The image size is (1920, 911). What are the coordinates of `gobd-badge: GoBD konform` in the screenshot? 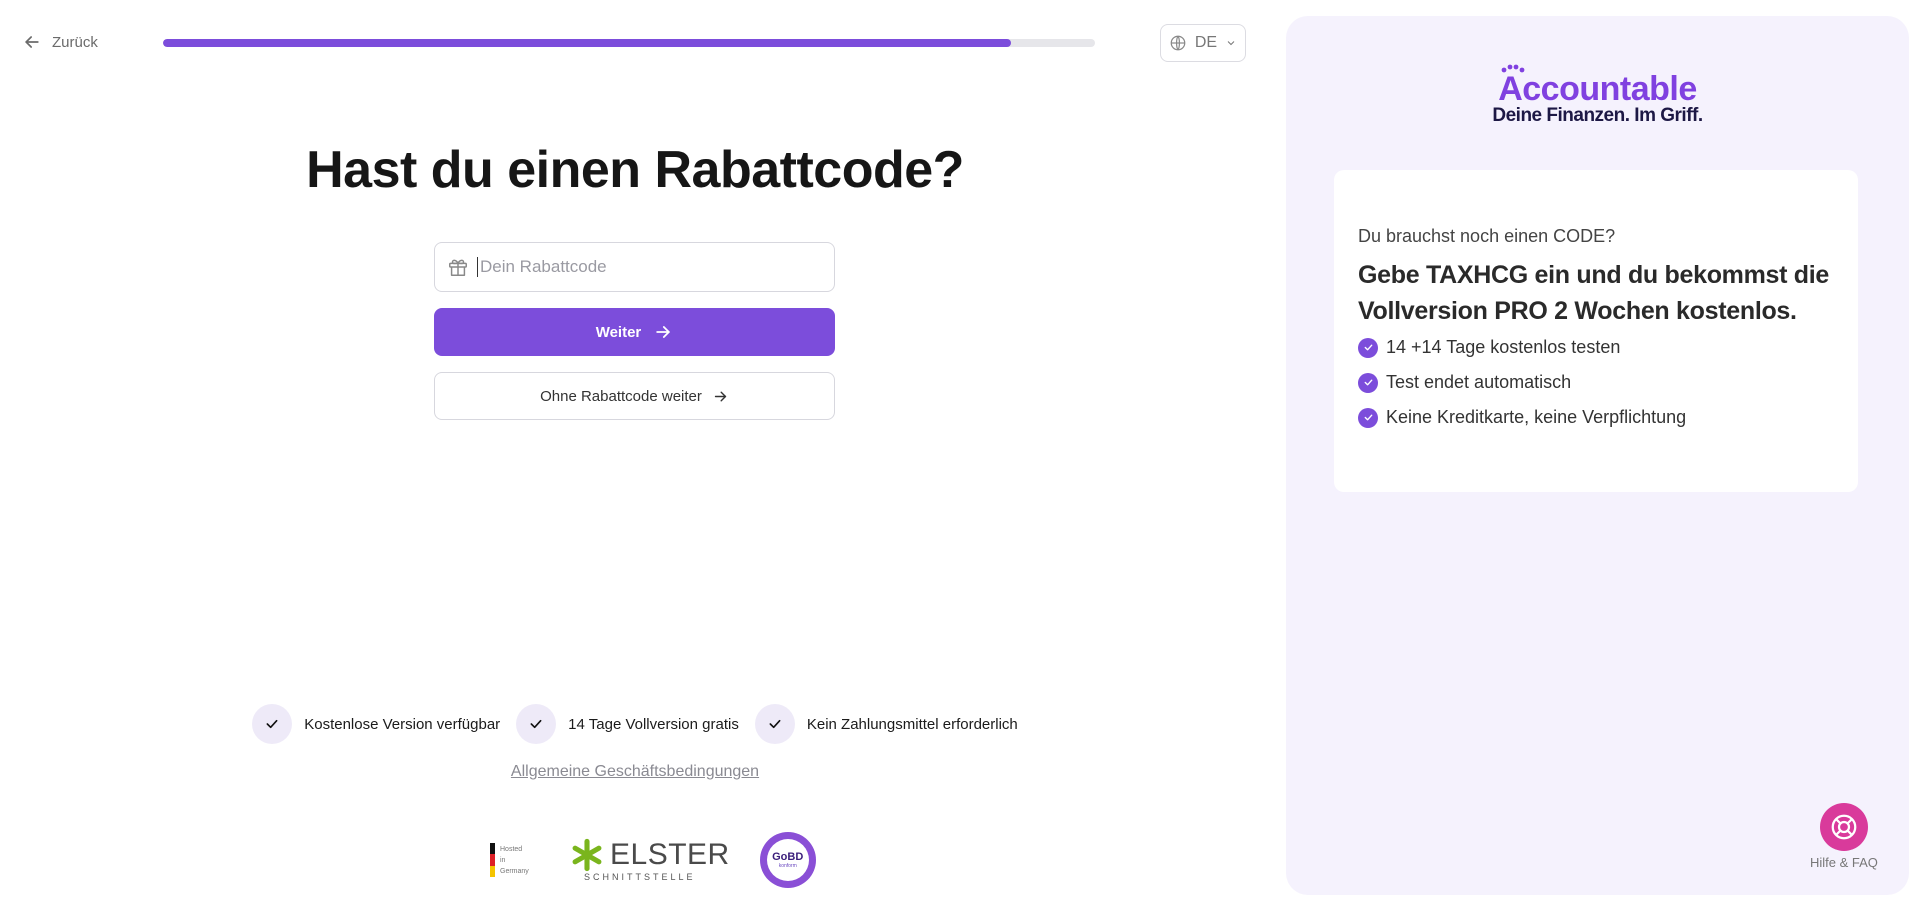 It's located at (787, 860).